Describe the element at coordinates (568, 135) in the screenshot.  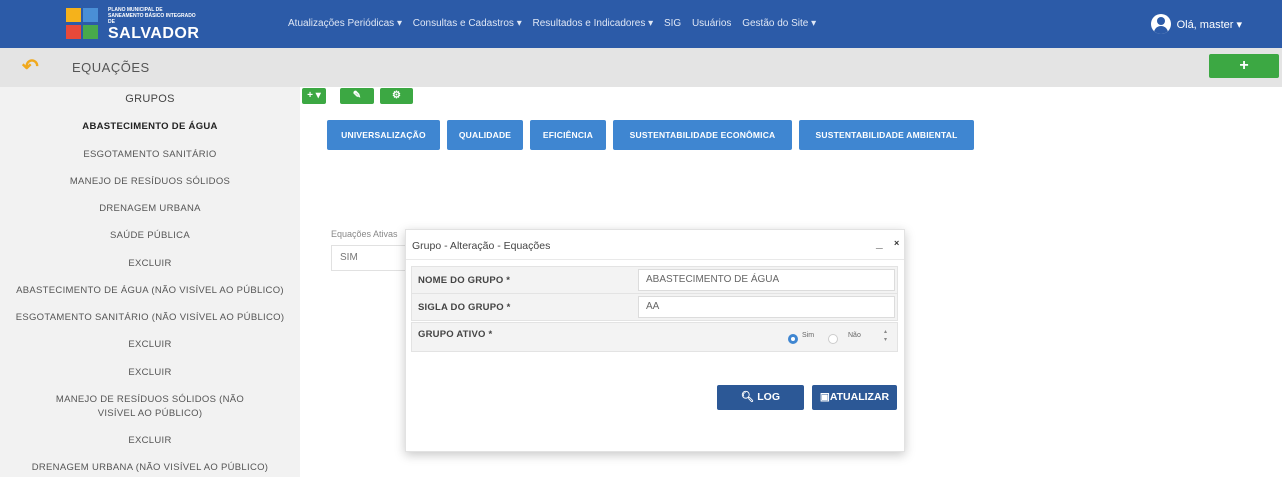
I see `tab-eficiencia: EFICIÊNCIA` at that location.